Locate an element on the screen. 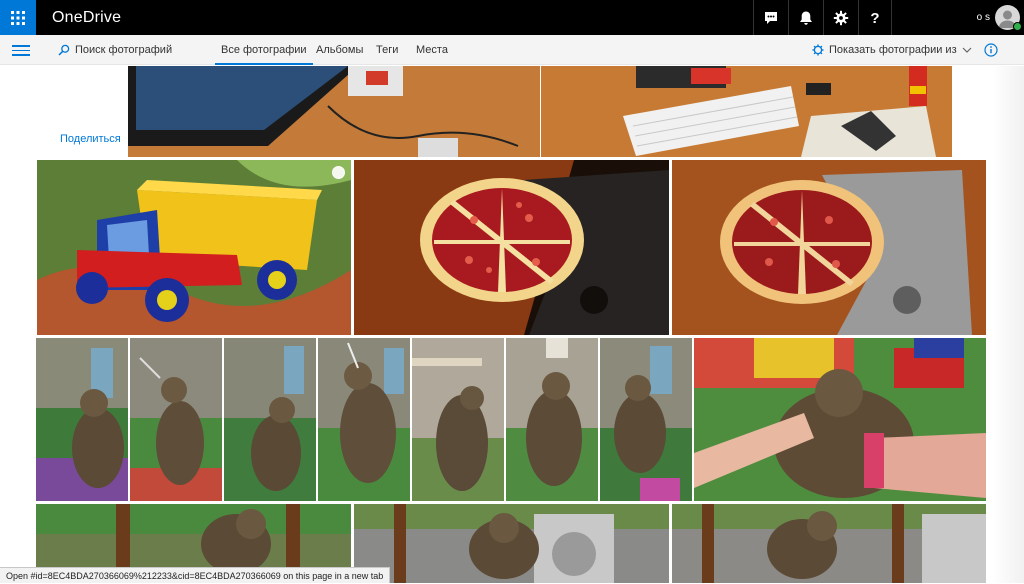  scroll-edge-shadow is located at coordinates (1008, 324).